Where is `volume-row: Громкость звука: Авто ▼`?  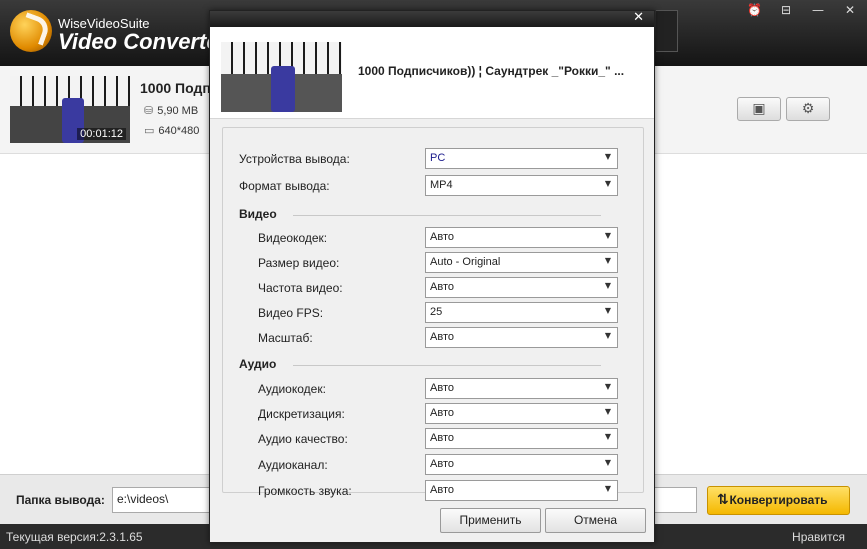 volume-row: Громкость звука: Авто ▼ is located at coordinates (433, 491).